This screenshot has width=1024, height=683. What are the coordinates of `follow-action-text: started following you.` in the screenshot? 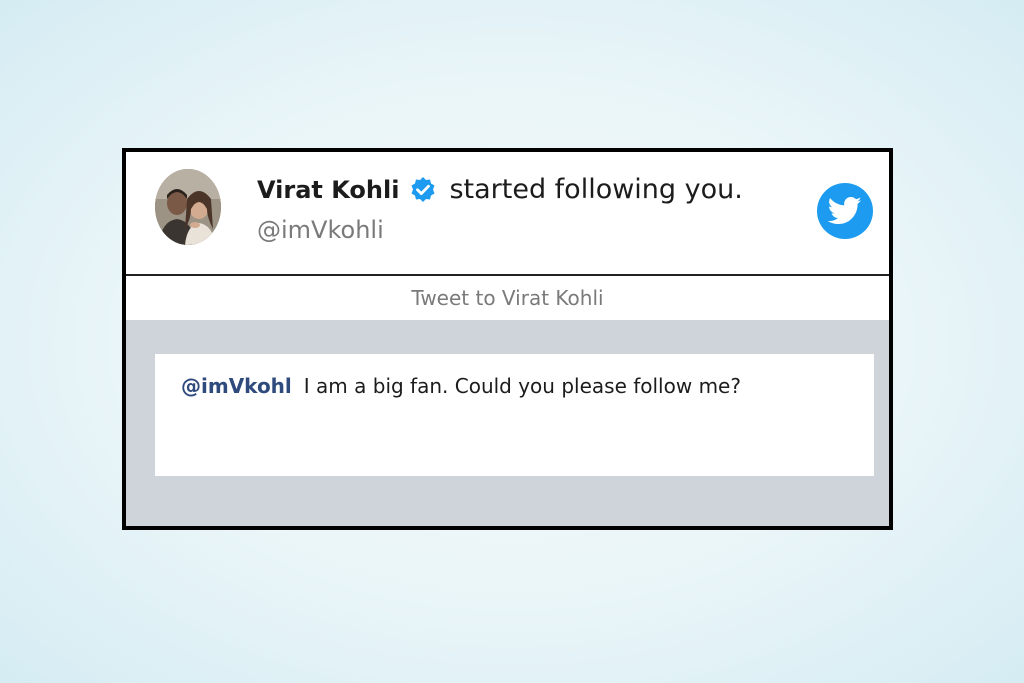 It's located at (596, 189).